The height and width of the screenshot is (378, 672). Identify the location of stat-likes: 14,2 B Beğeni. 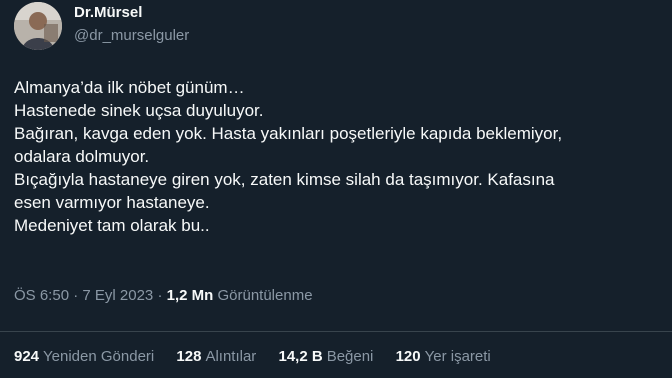
(325, 356).